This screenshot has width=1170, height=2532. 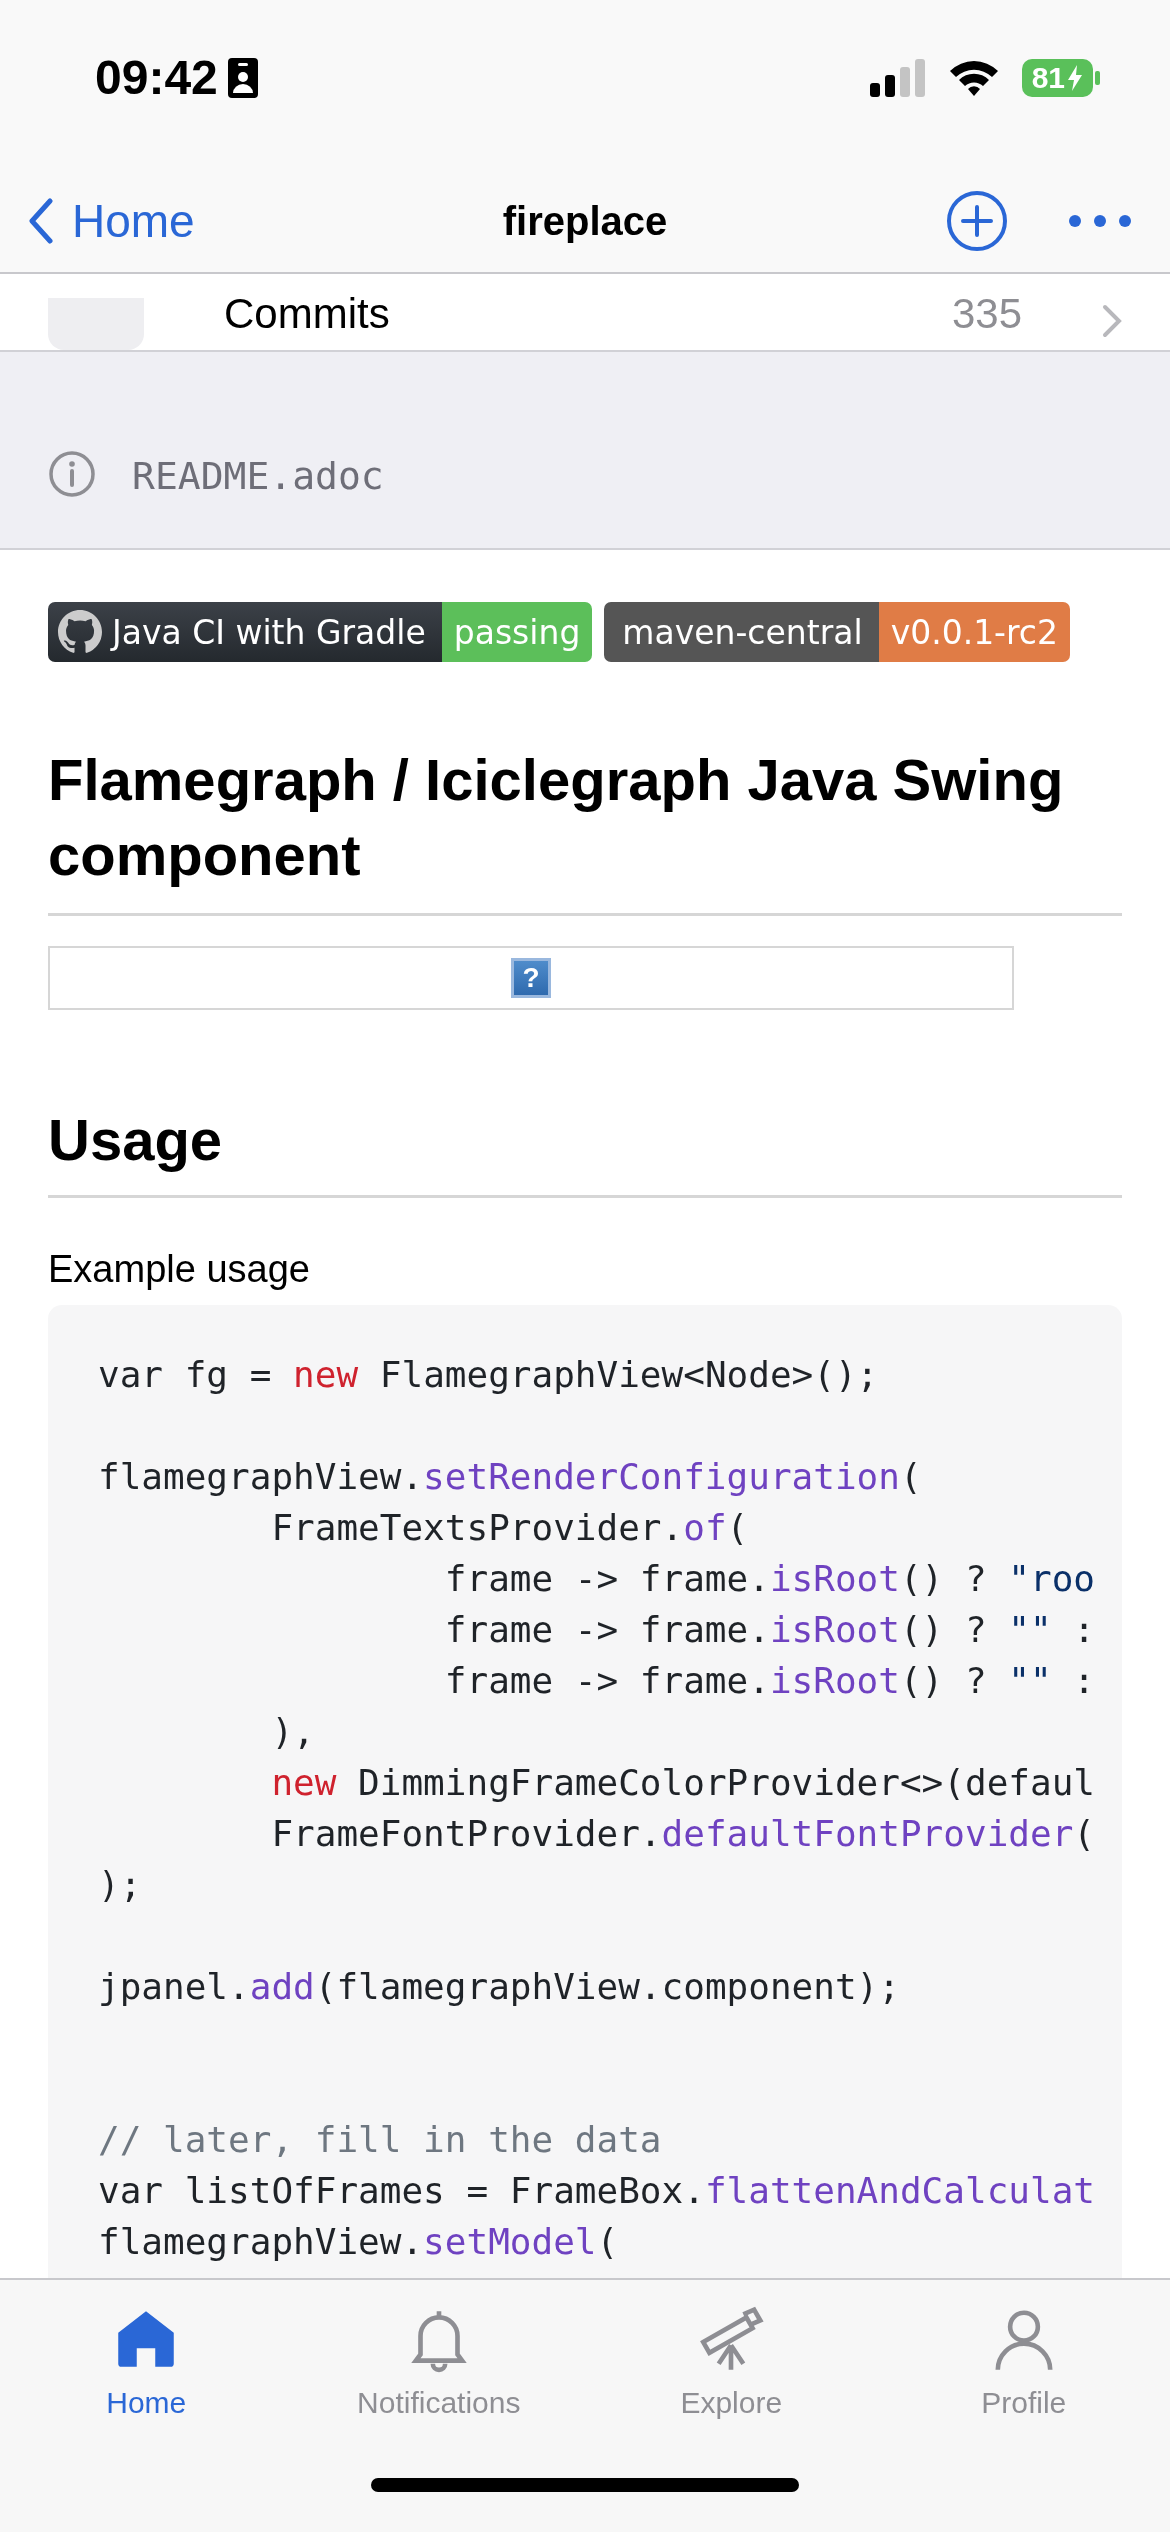 What do you see at coordinates (359, 2241) in the screenshot?
I see `code-line: flamegraphView.setModel(` at bounding box center [359, 2241].